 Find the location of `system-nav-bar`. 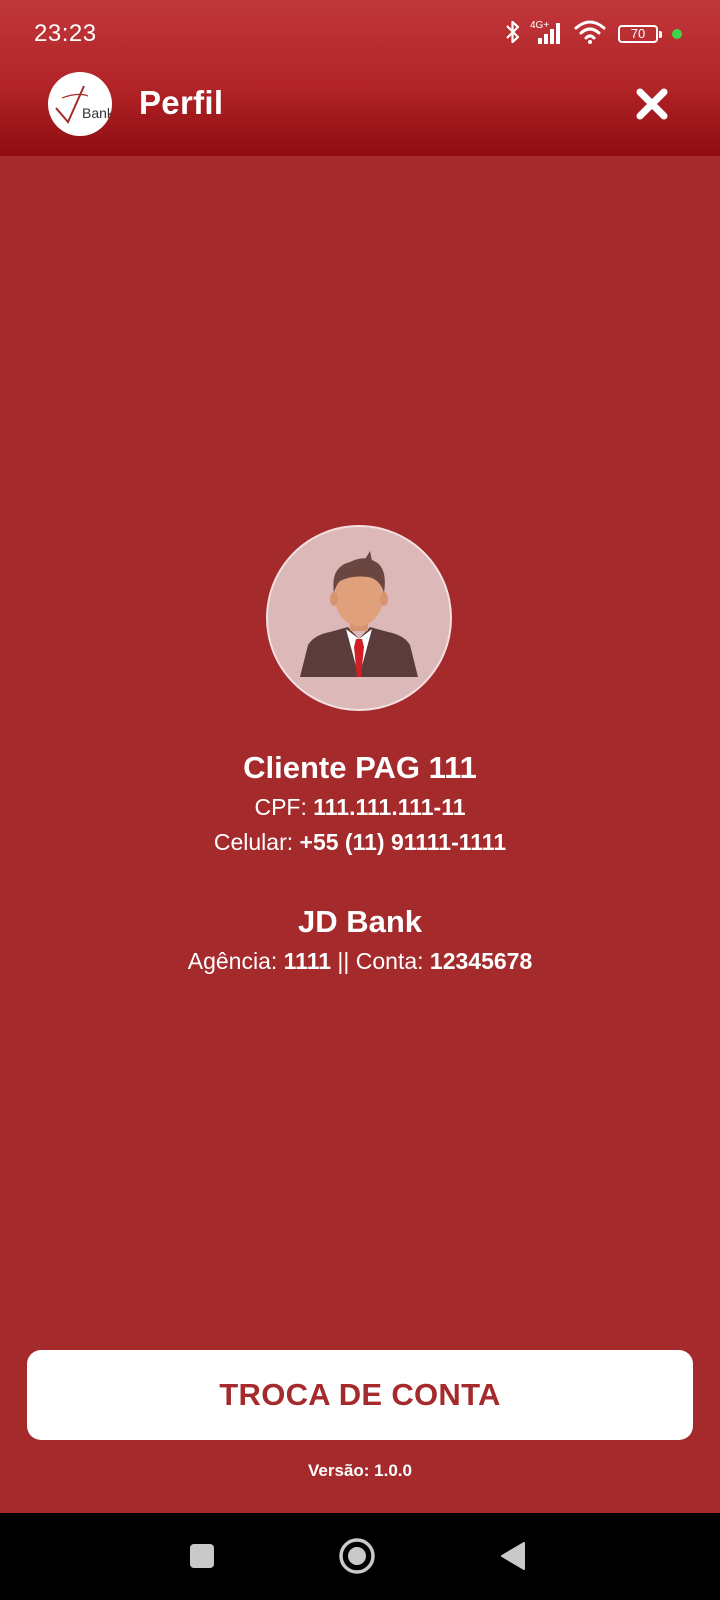

system-nav-bar is located at coordinates (360, 1556).